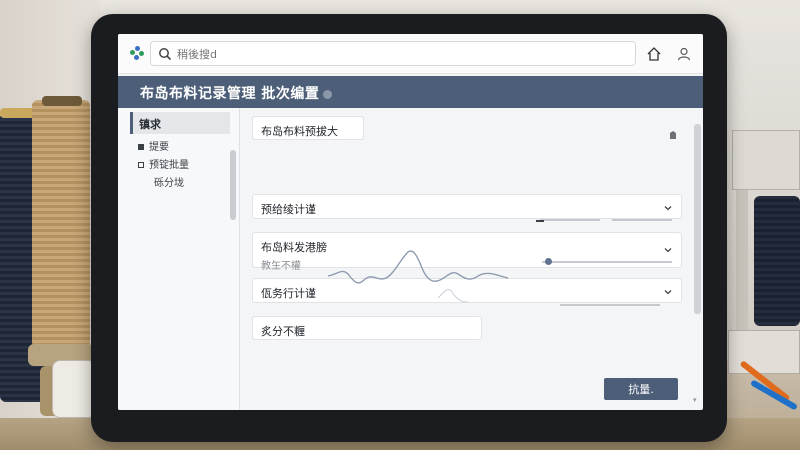  I want to click on sidebar-item-sub: 砾分垅, so click(169, 181).